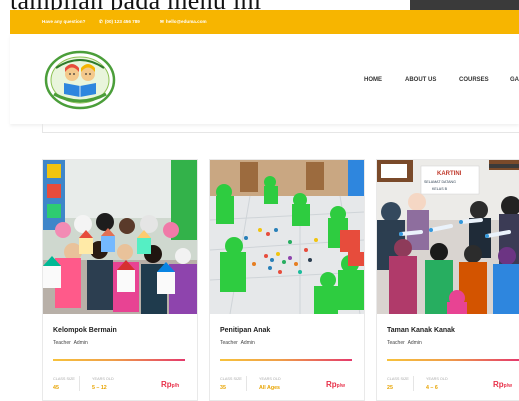 The image size is (519, 401). I want to click on course-photo: KARTINI SELAMAT DATANG KELAS B, so click(448, 237).